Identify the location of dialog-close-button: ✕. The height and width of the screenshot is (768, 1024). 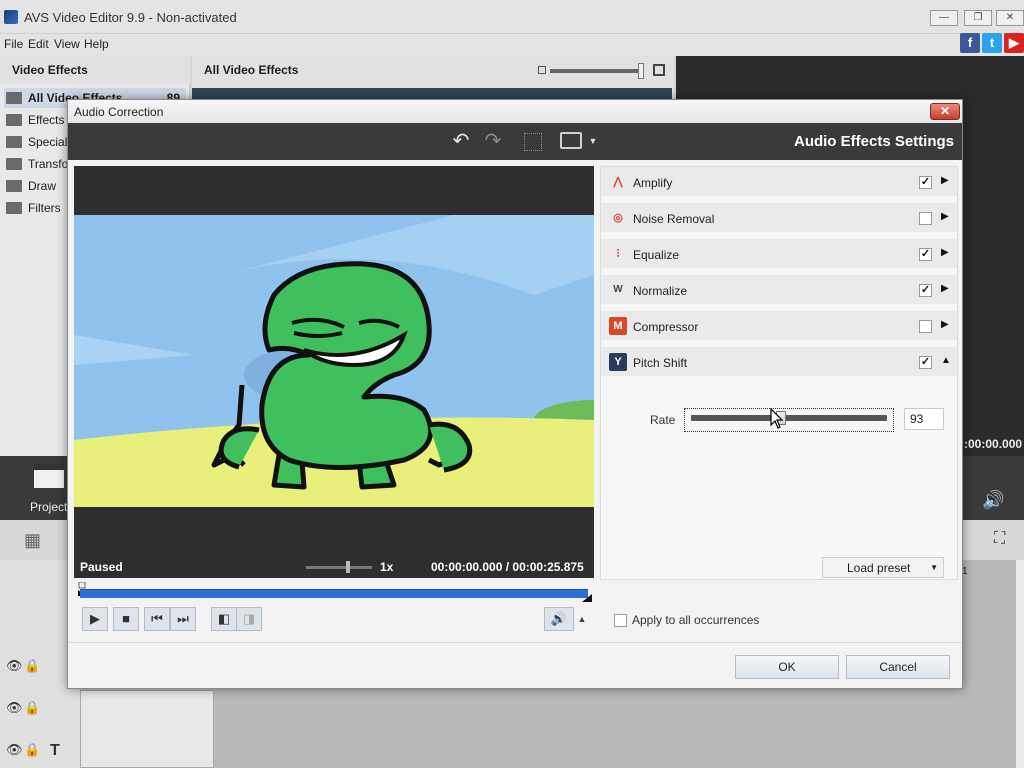
(945, 111).